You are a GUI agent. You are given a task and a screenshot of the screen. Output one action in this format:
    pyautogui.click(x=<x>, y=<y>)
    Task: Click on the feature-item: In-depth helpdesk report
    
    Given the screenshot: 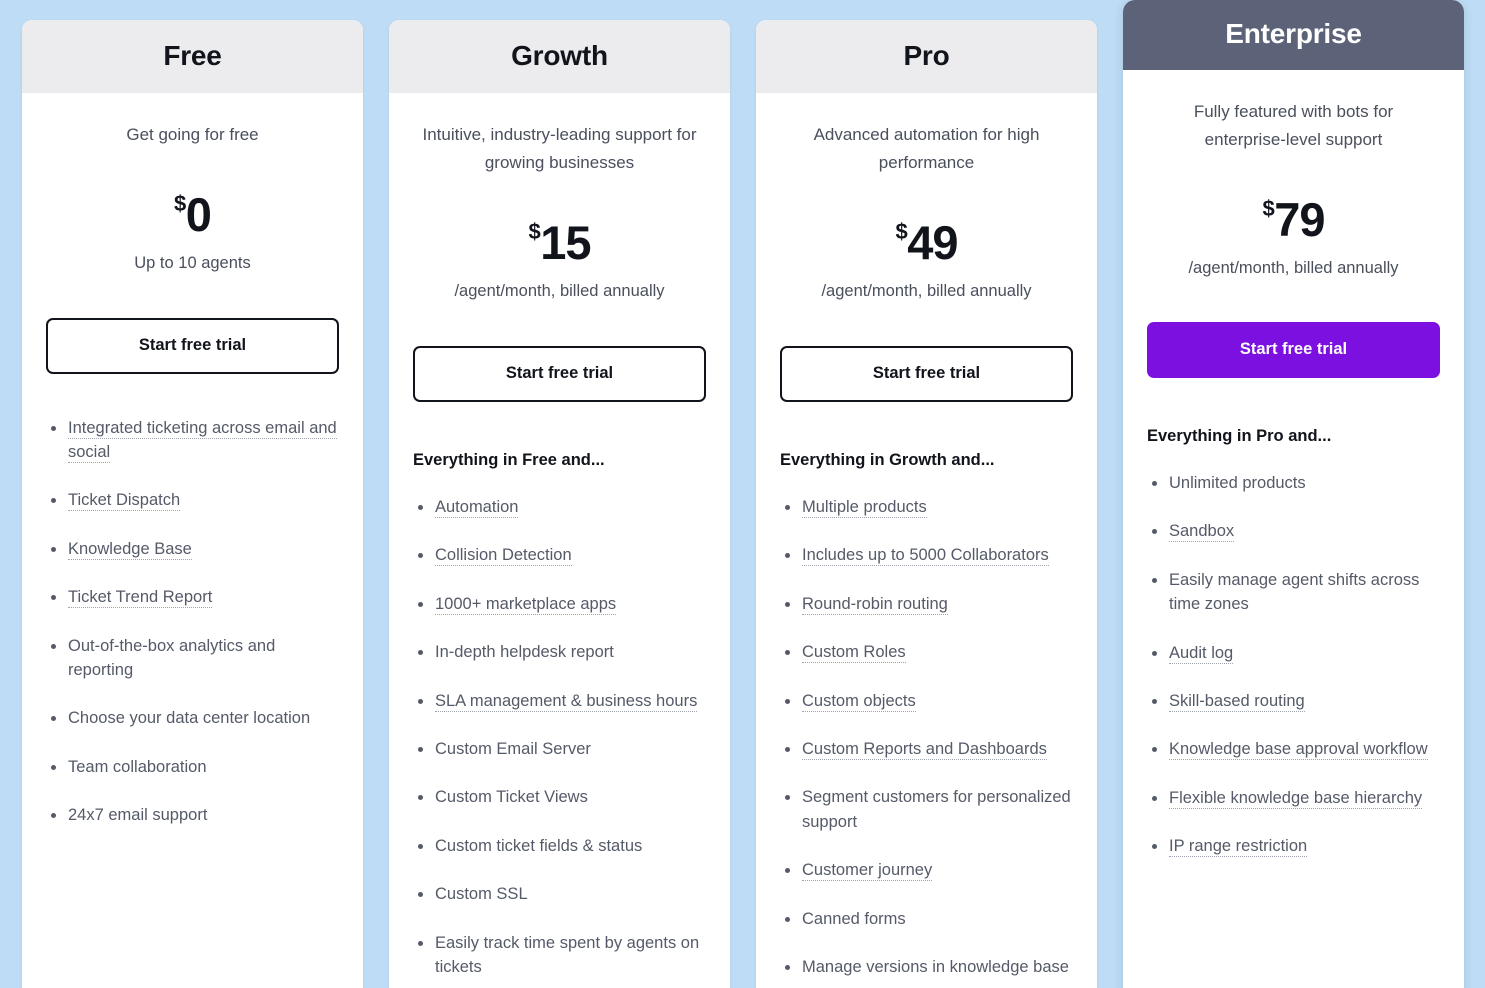 What is the action you would take?
    pyautogui.click(x=559, y=652)
    